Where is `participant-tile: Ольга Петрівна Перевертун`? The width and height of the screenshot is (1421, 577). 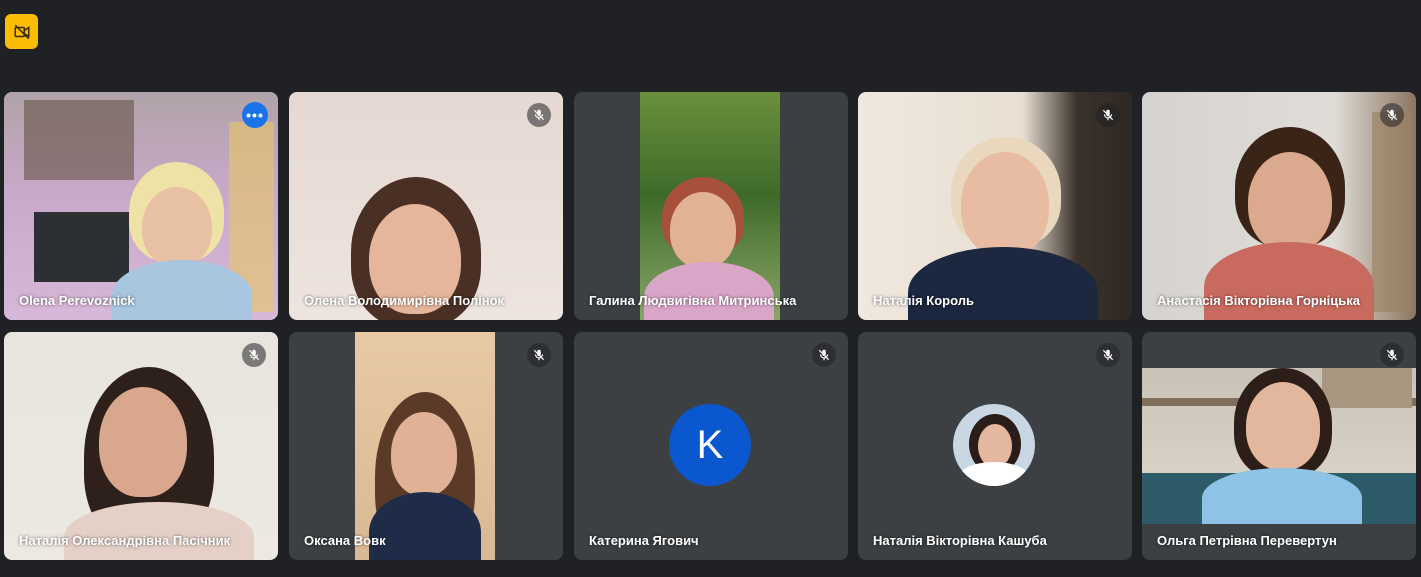
participant-tile: Ольга Петрівна Перевертун is located at coordinates (1279, 446).